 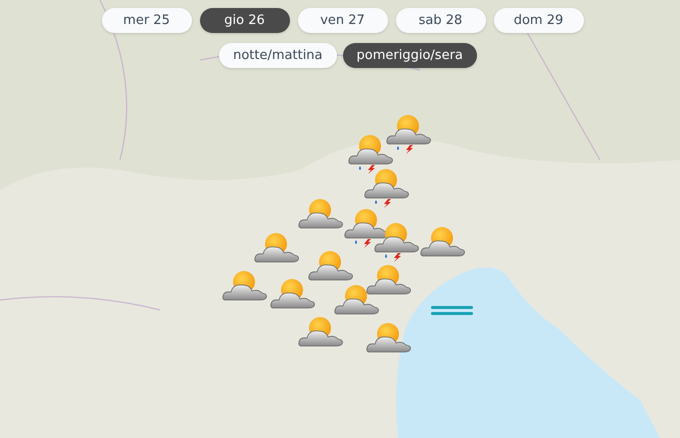 I want to click on period-tab: notte/mattina, so click(x=278, y=55).